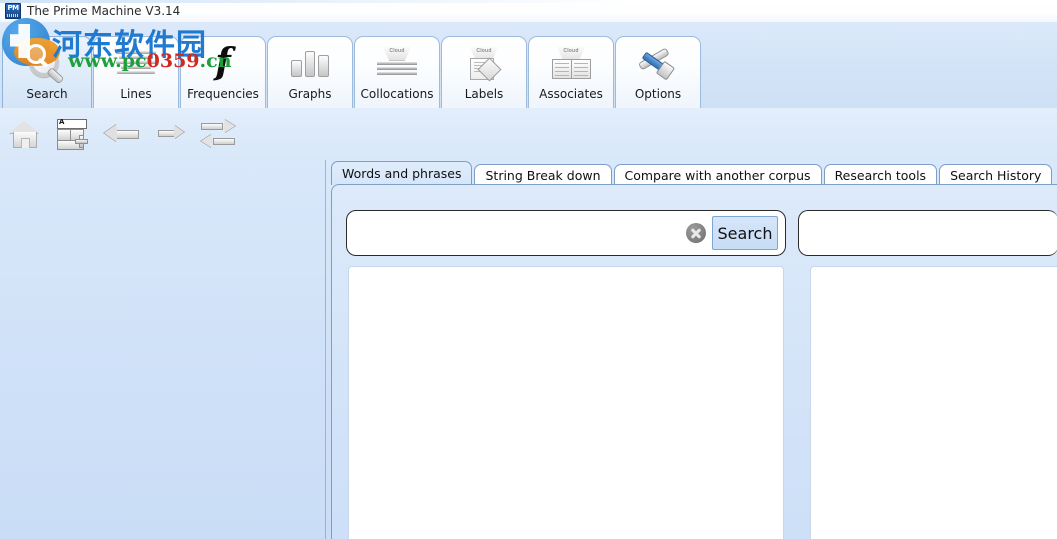 This screenshot has height=539, width=1057. I want to click on tab-string-break-down: String Break down, so click(543, 174).